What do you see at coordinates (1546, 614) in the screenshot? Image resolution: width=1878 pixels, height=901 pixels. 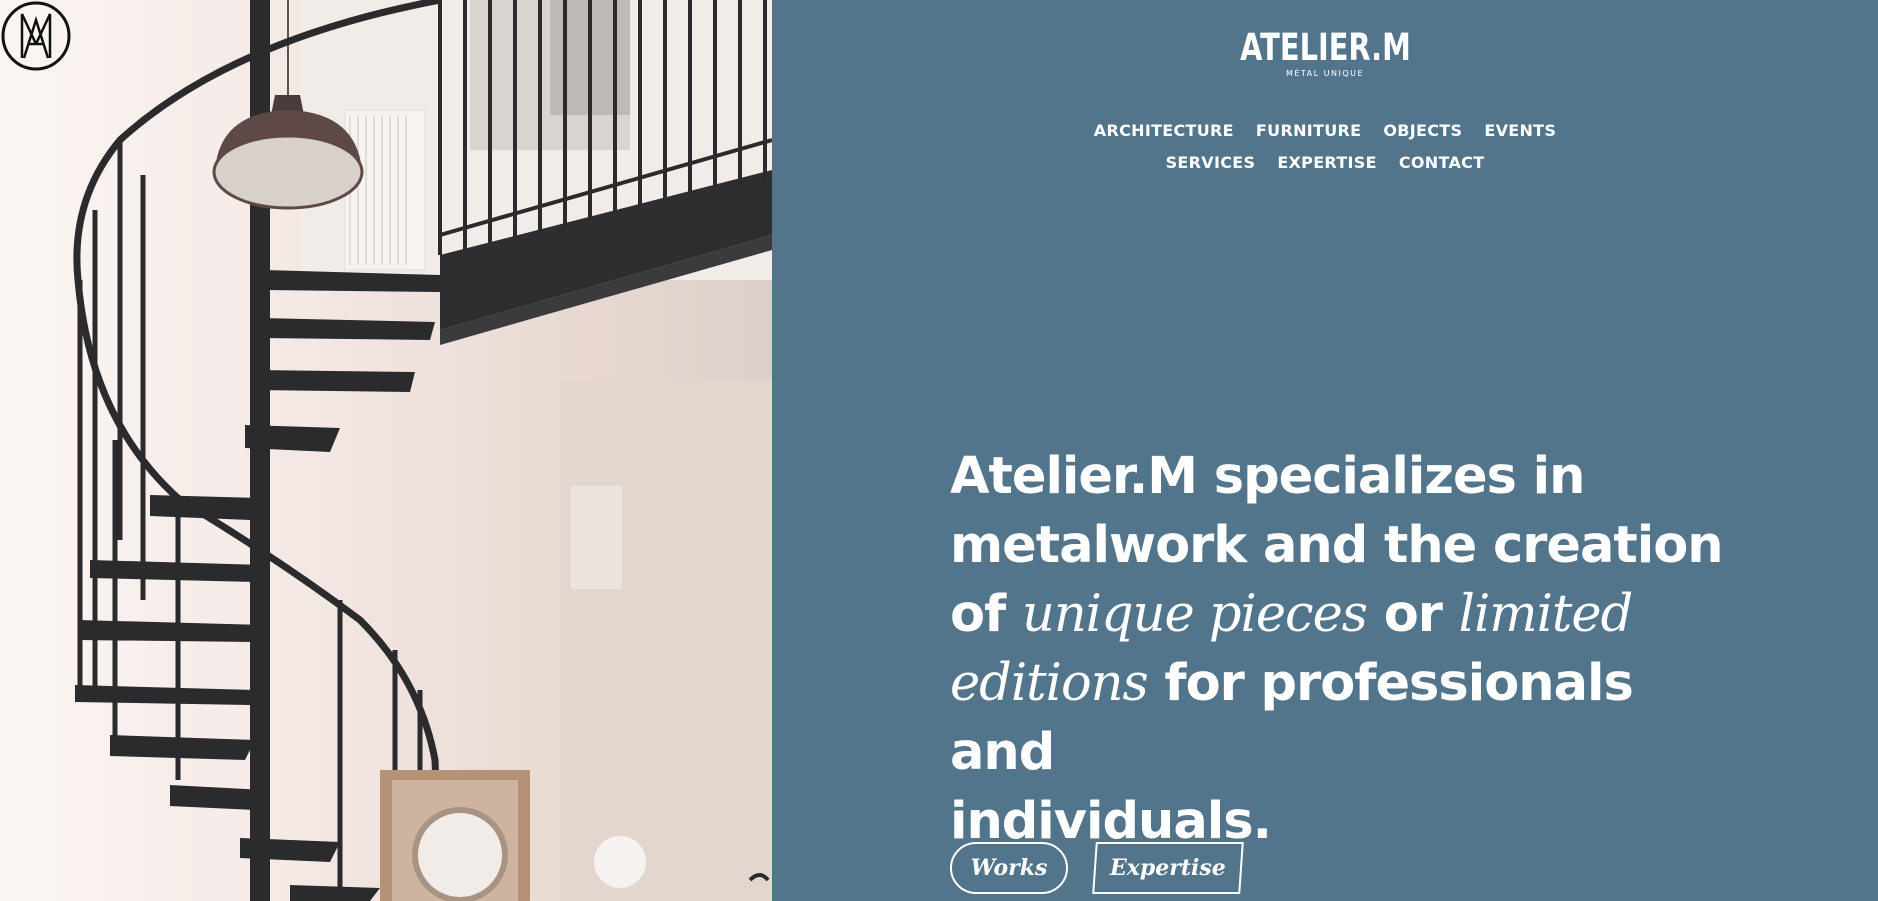 I see `headline-italic-limited: limited` at bounding box center [1546, 614].